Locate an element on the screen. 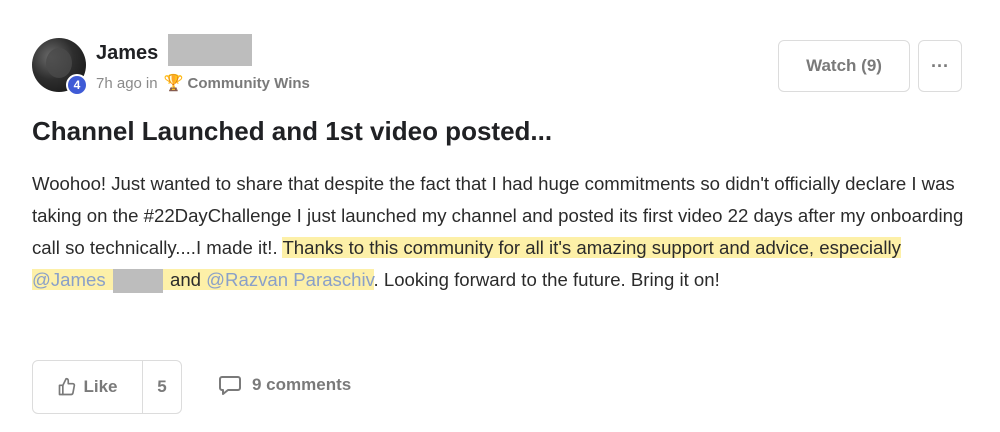 Image resolution: width=1000 pixels, height=432 pixels. mention-james: @James is located at coordinates (69, 279).